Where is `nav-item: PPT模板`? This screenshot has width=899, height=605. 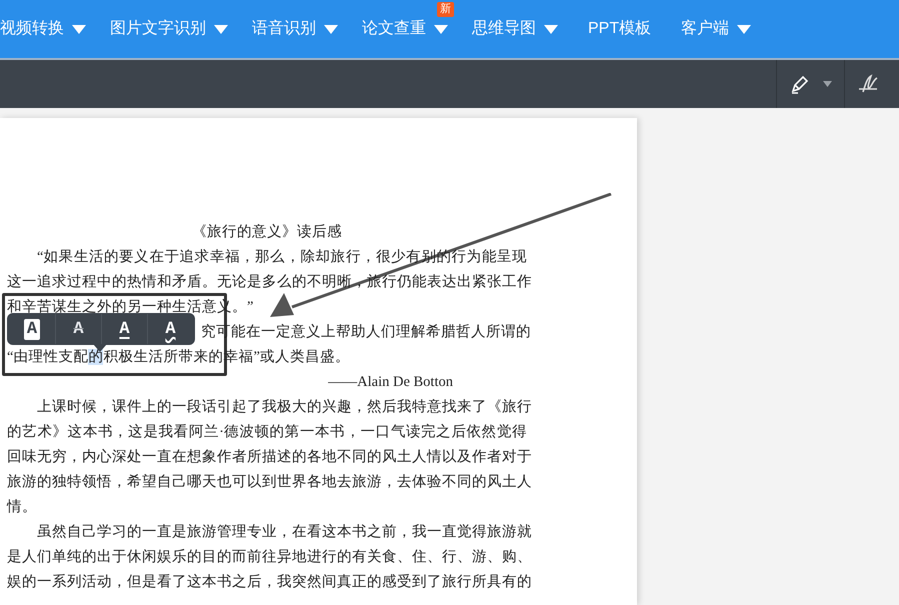 nav-item: PPT模板 is located at coordinates (620, 29).